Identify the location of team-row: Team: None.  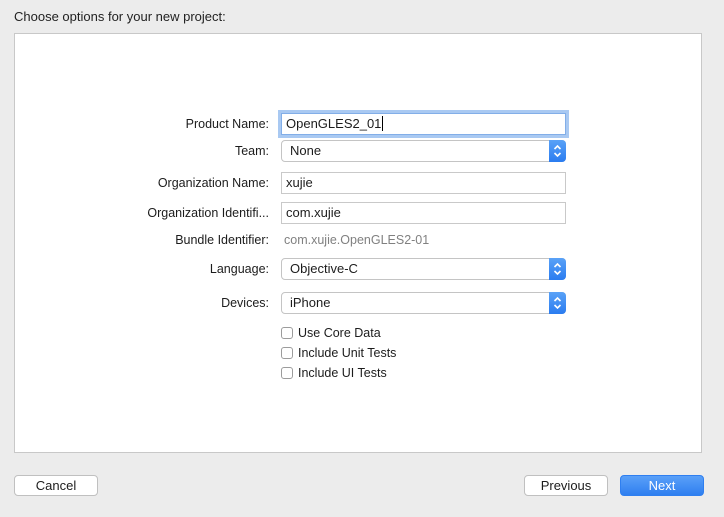
(358, 151).